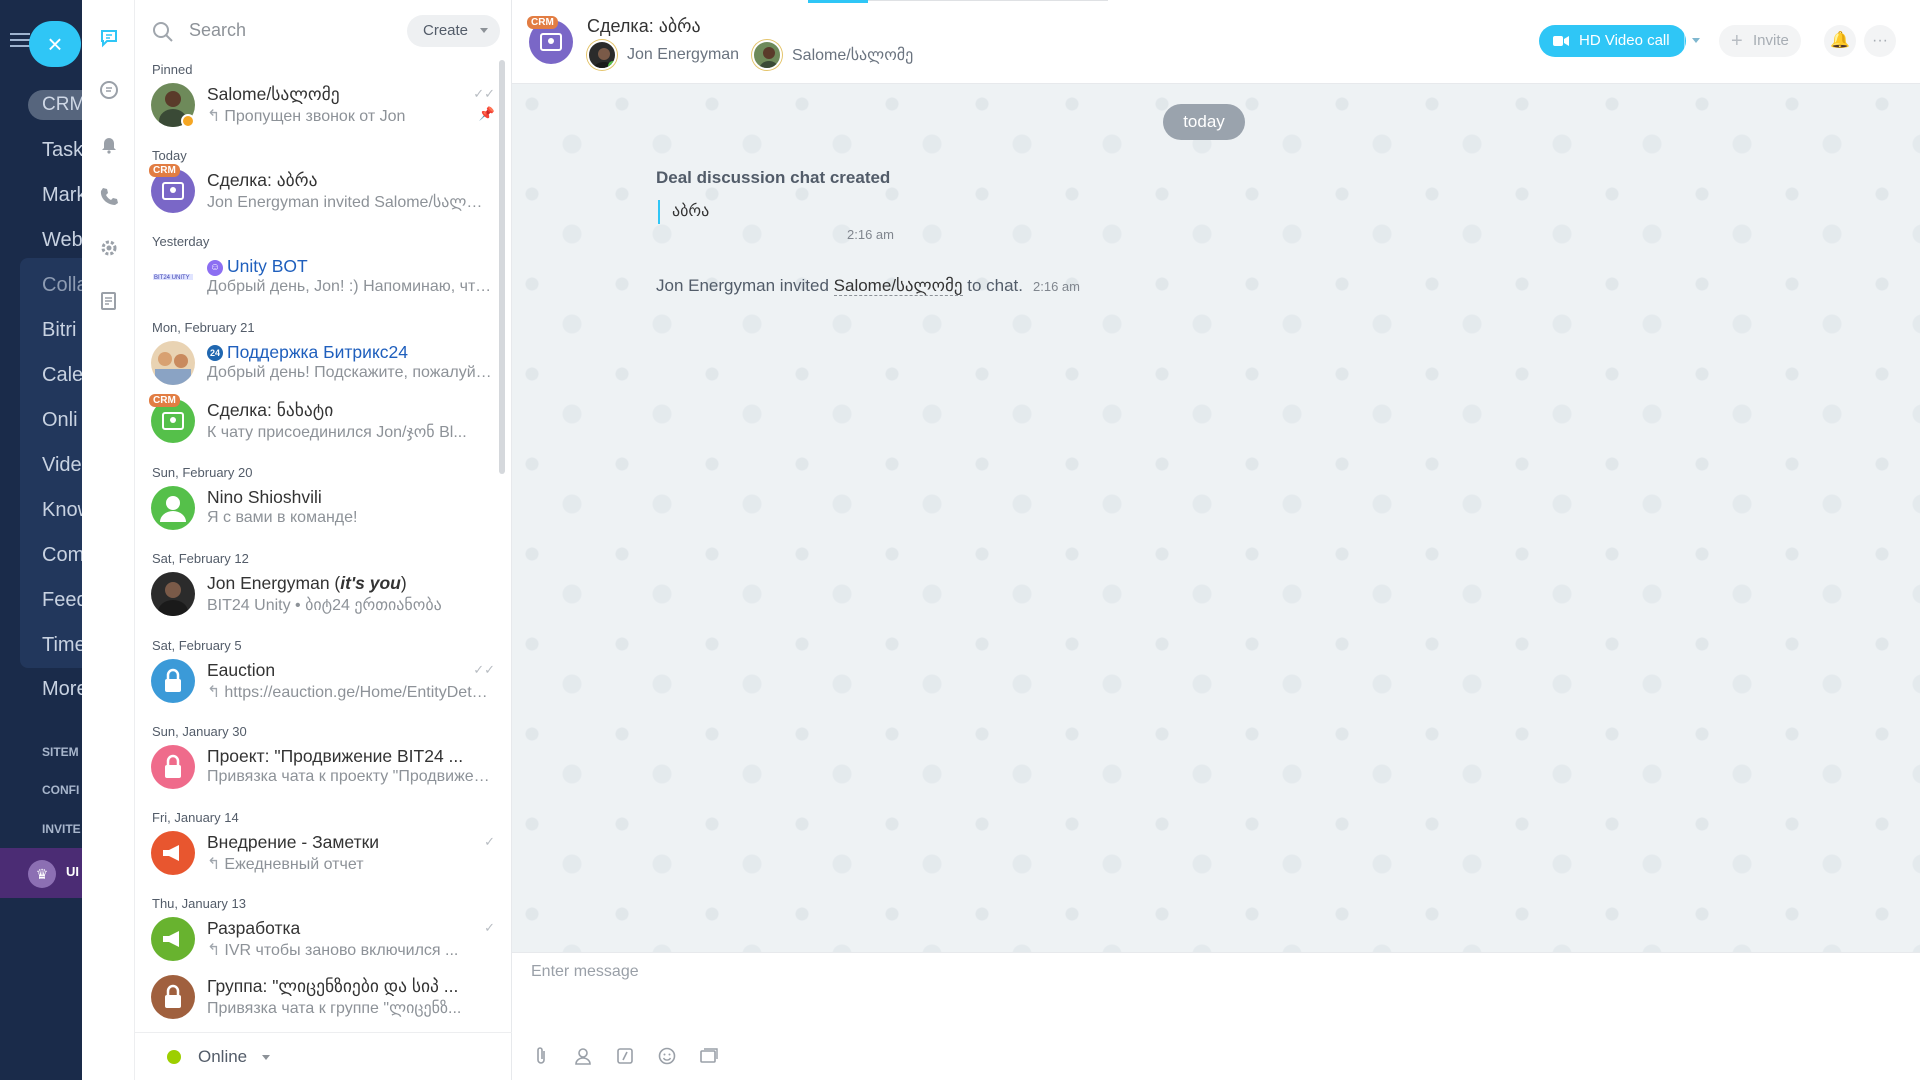 This screenshot has width=1920, height=1080. What do you see at coordinates (489, 841) in the screenshot?
I see `check-icon: ✓` at bounding box center [489, 841].